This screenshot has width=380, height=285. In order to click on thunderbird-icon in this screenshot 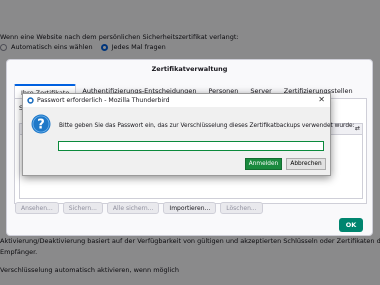, I will do `click(30, 100)`.